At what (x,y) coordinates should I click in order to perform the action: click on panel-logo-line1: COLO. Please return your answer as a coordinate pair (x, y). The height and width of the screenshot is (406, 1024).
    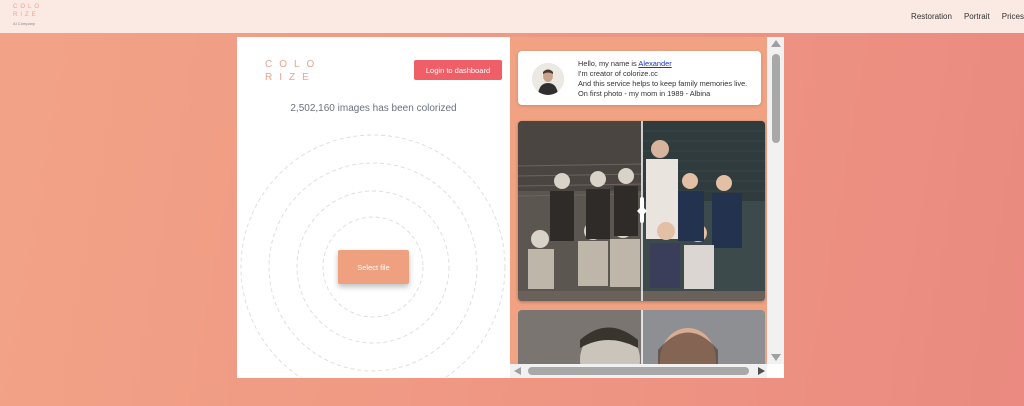
    Looking at the image, I should click on (293, 64).